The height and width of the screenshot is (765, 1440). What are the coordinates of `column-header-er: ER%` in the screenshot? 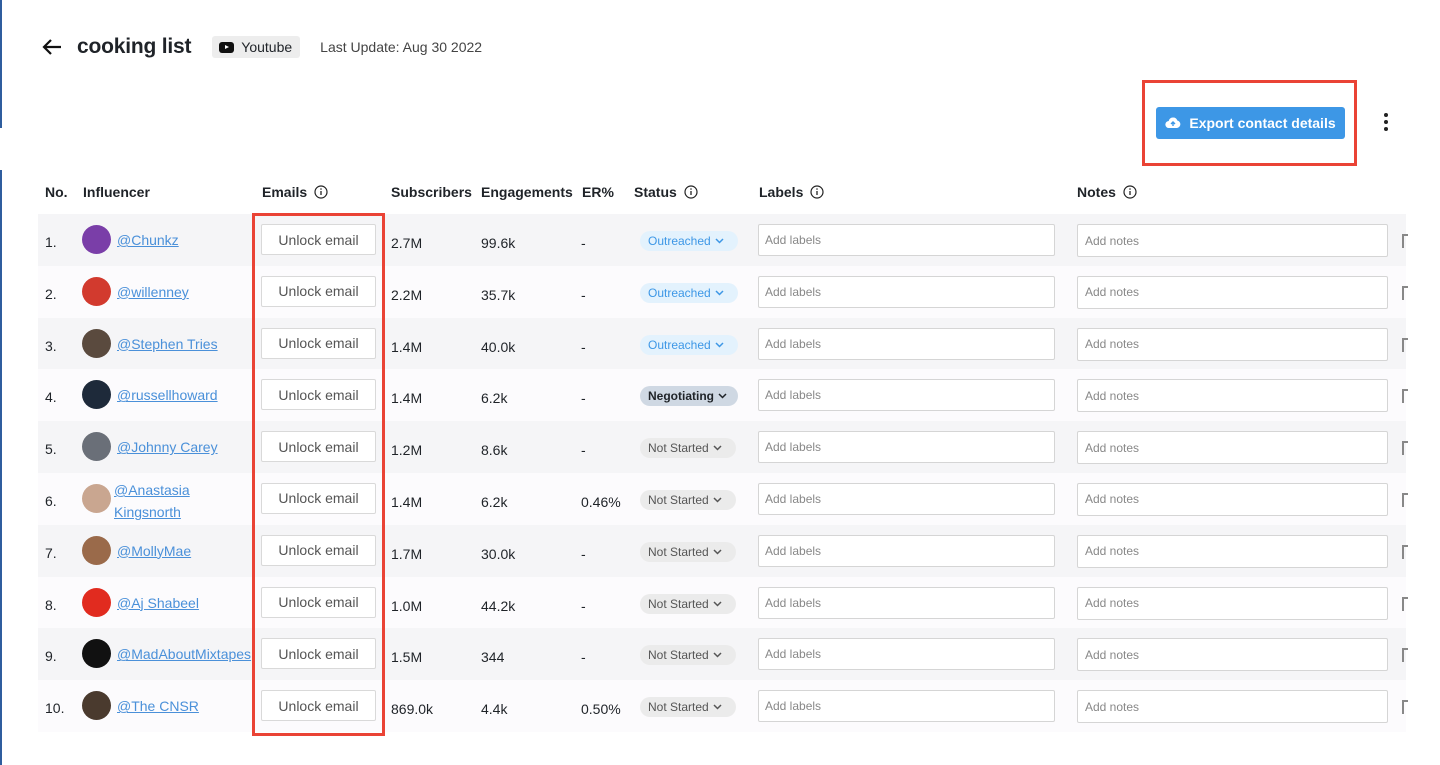 It's located at (598, 192).